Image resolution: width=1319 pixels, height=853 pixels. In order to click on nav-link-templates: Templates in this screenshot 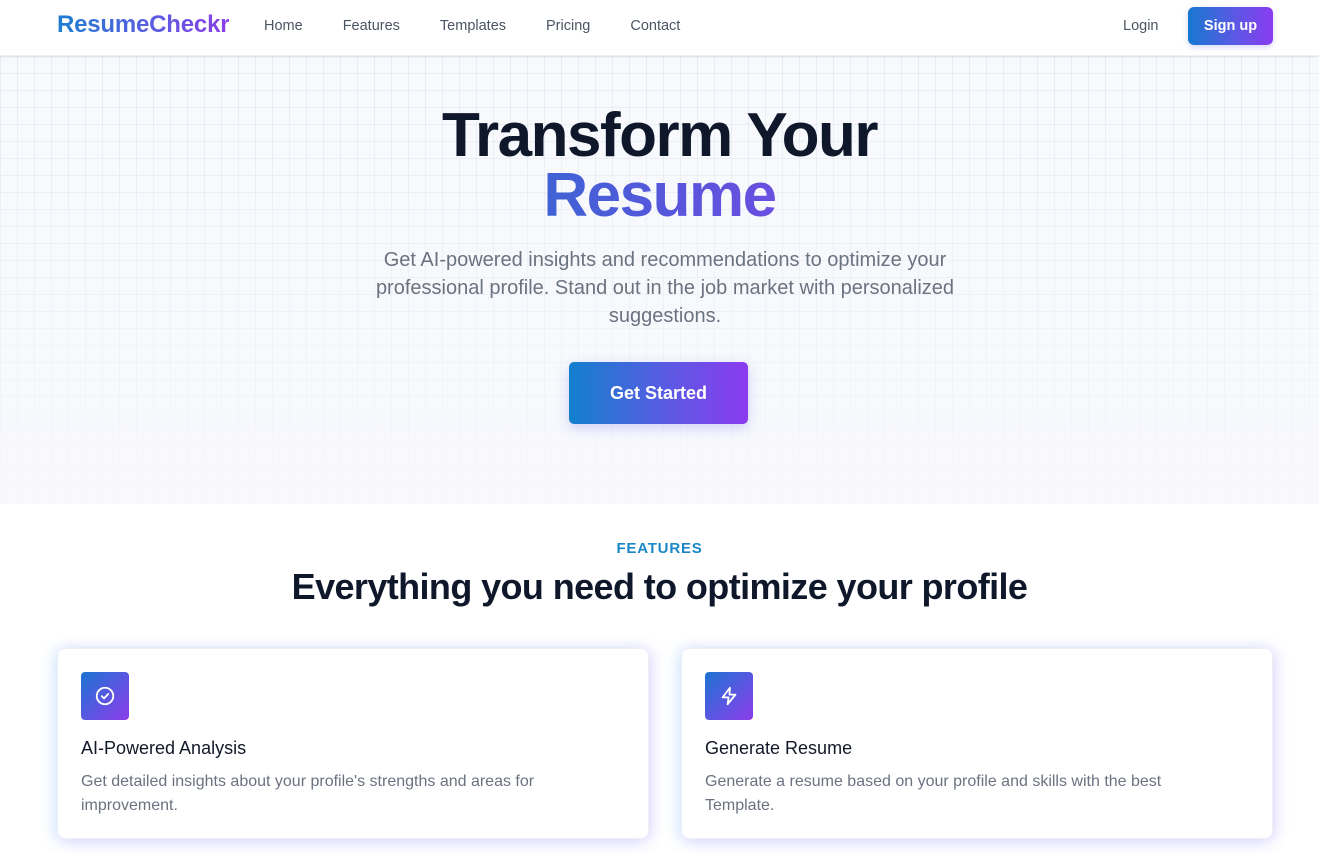, I will do `click(473, 26)`.